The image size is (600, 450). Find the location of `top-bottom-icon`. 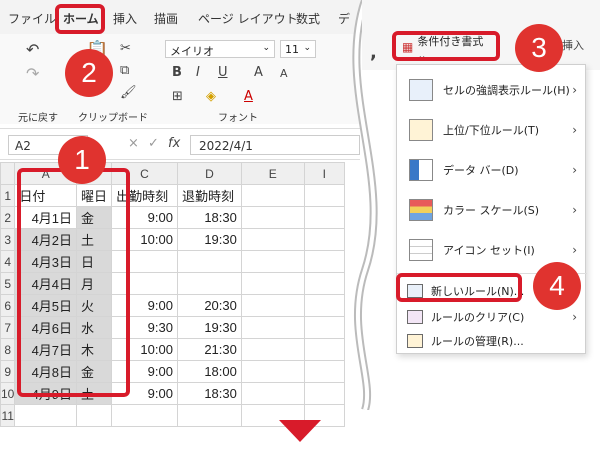

top-bottom-icon is located at coordinates (421, 130).